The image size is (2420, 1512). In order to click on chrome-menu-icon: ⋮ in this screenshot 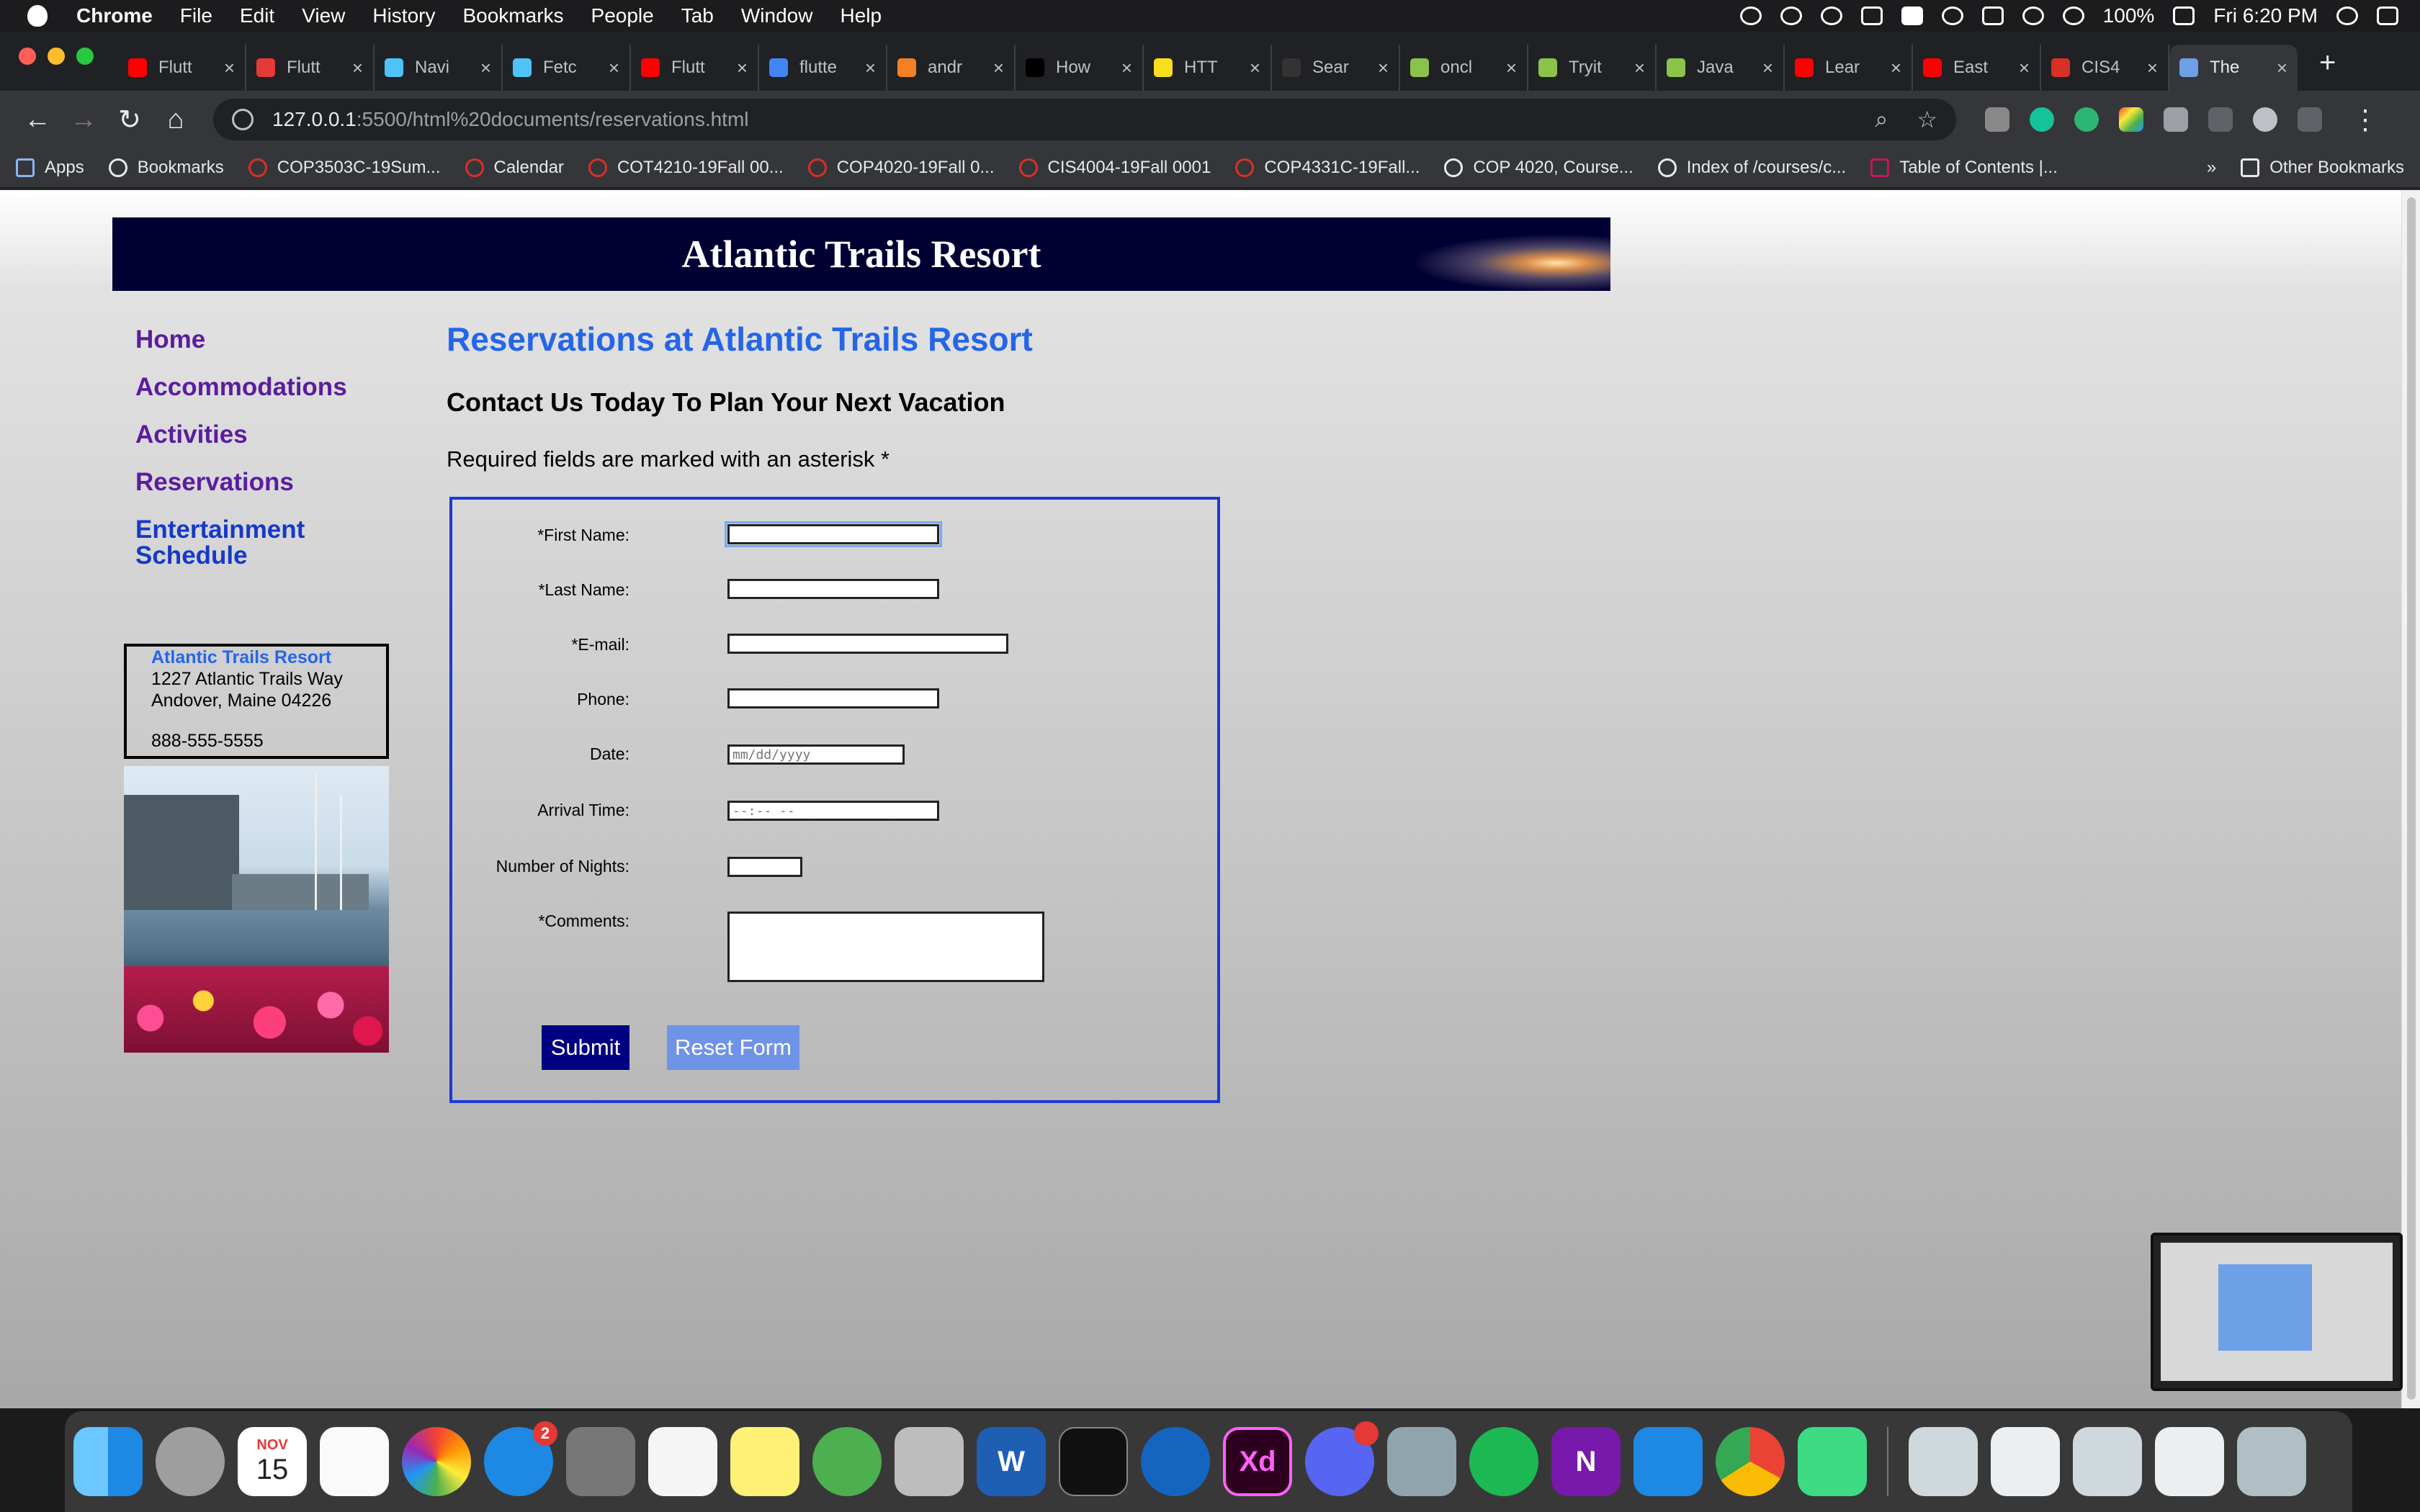, I will do `click(2365, 120)`.